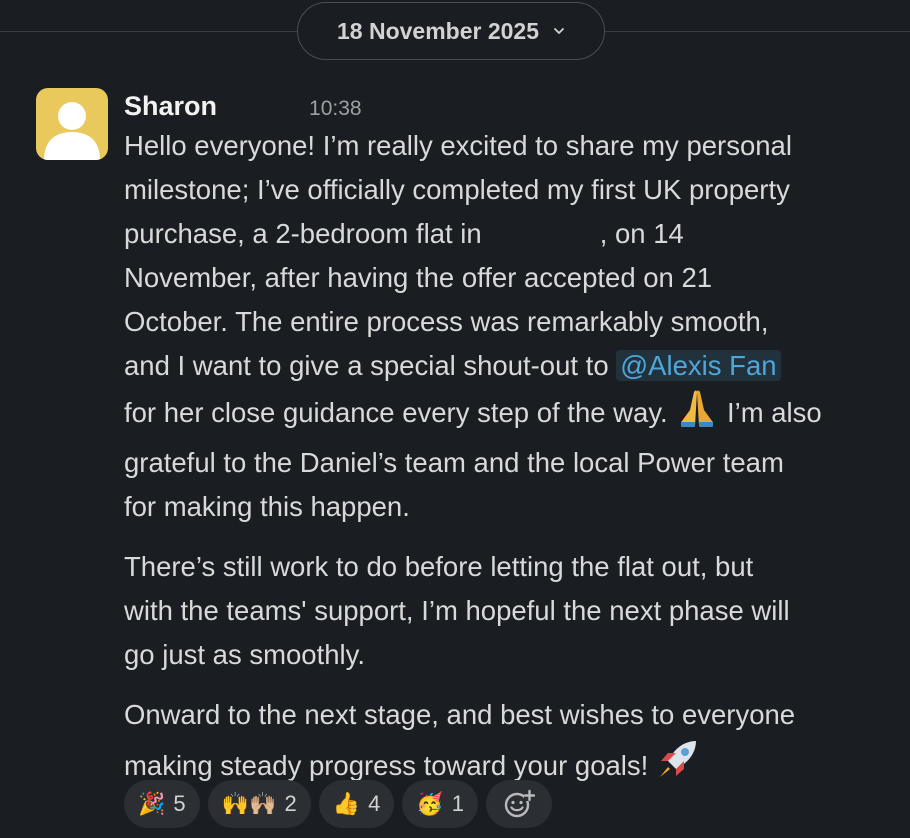 This screenshot has width=910, height=838. I want to click on message-timestamp: 10:38, so click(335, 109).